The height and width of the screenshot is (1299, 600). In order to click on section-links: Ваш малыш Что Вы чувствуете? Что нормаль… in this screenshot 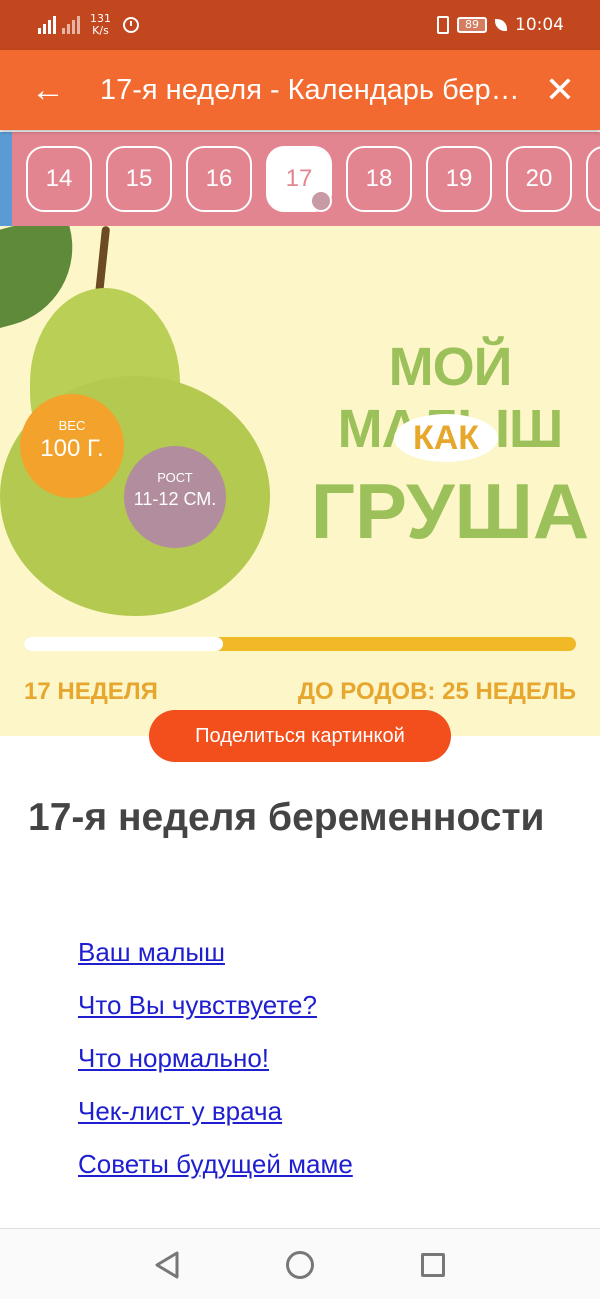, I will do `click(215, 1058)`.